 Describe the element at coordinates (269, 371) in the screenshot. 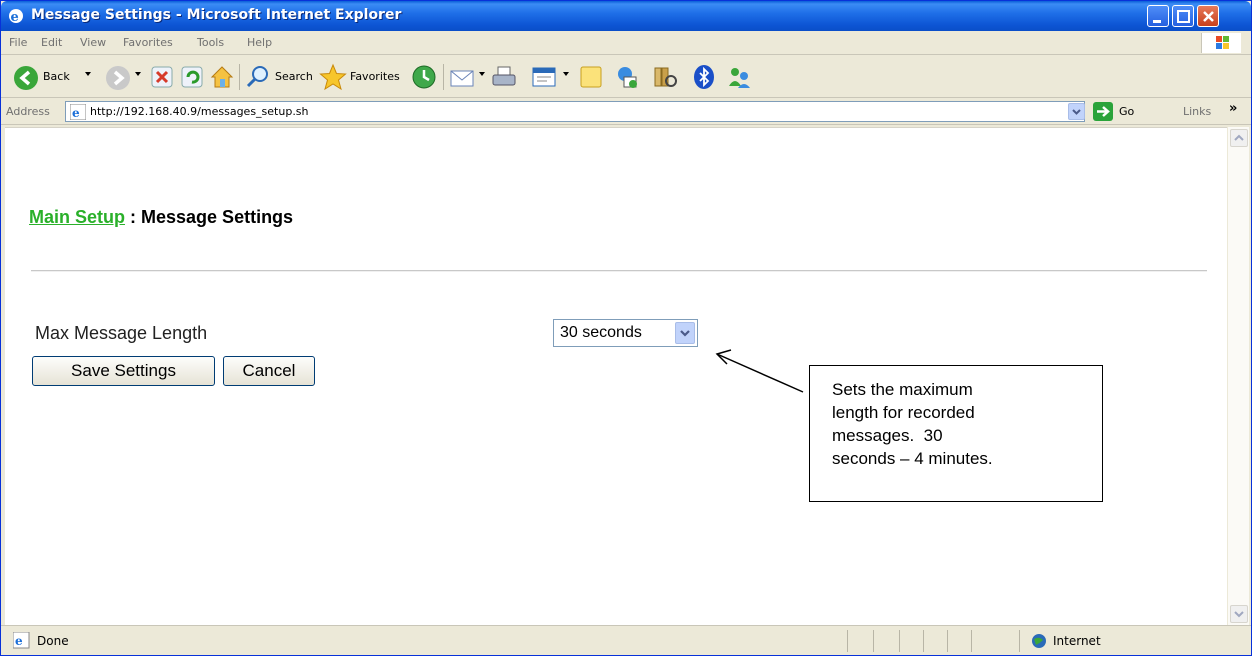

I see `cancel-button: Cancel` at that location.